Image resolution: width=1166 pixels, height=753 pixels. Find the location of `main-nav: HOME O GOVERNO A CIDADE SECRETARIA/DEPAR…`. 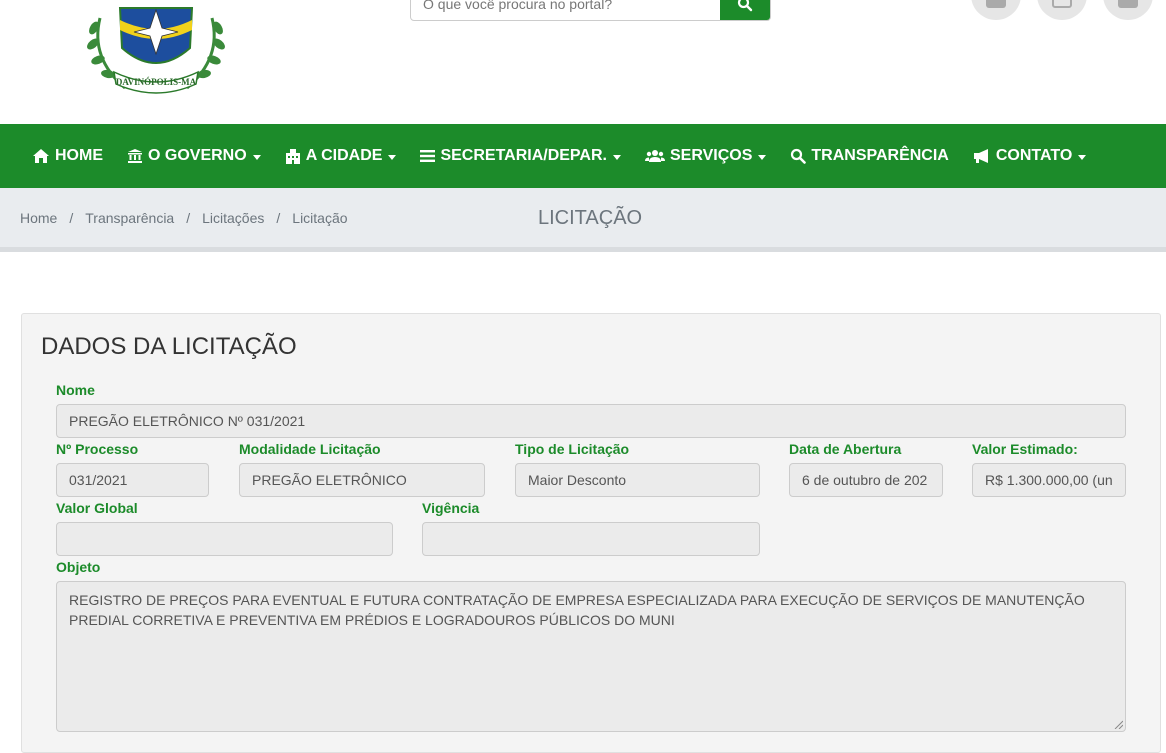

main-nav: HOME O GOVERNO A CIDADE SECRETARIA/DEPAR… is located at coordinates (583, 156).